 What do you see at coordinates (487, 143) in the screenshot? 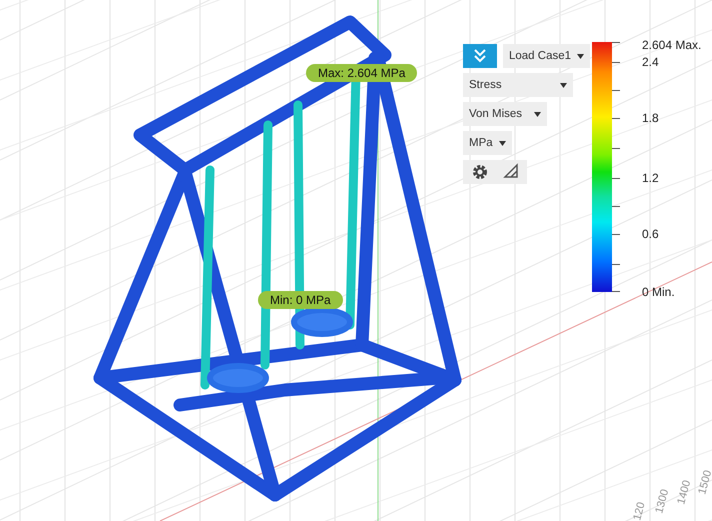
I see `dropdown: MPa` at bounding box center [487, 143].